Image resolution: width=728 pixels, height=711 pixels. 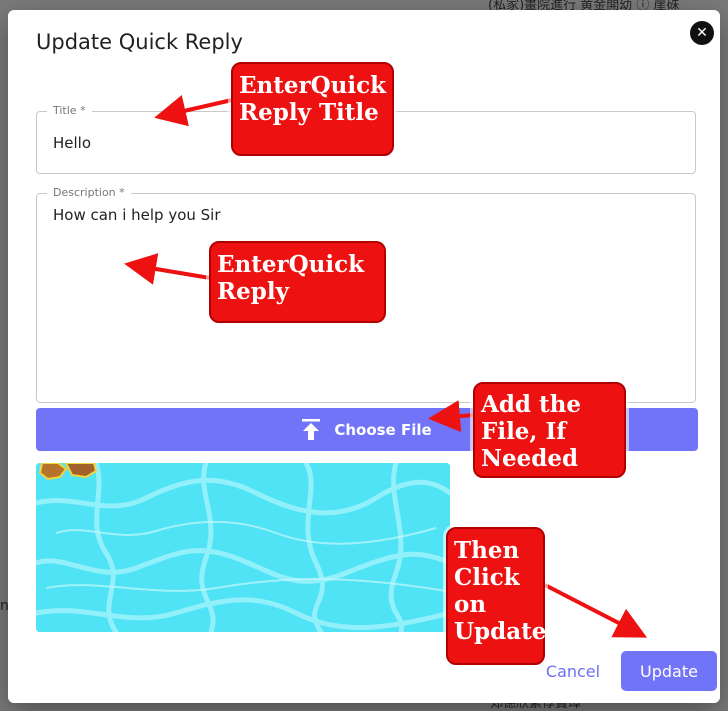 What do you see at coordinates (669, 671) in the screenshot?
I see `update-button: Update` at bounding box center [669, 671].